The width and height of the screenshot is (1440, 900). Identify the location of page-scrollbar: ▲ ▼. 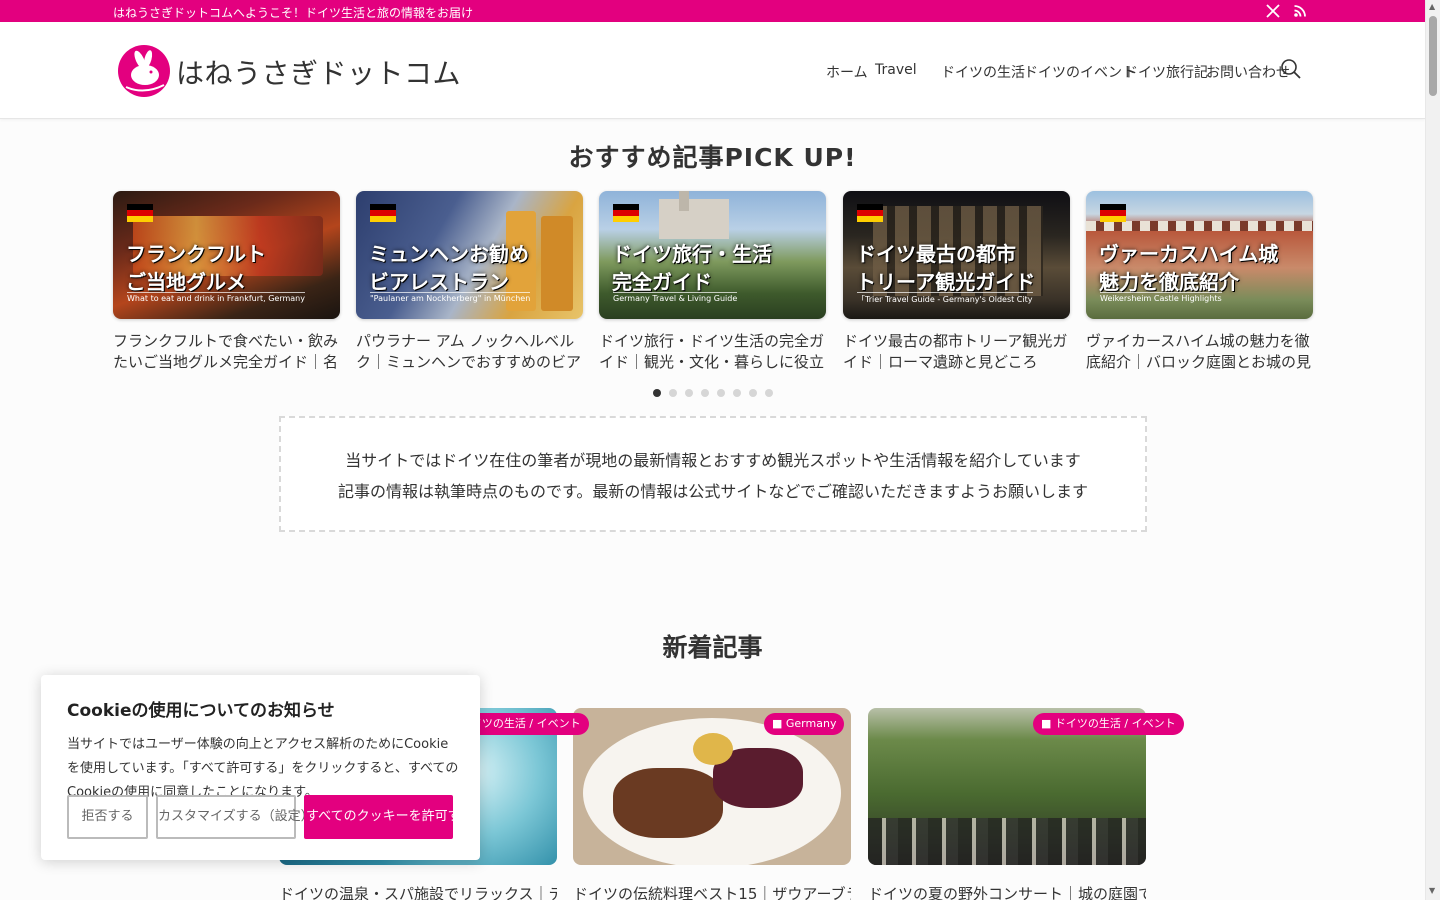
(1432, 450).